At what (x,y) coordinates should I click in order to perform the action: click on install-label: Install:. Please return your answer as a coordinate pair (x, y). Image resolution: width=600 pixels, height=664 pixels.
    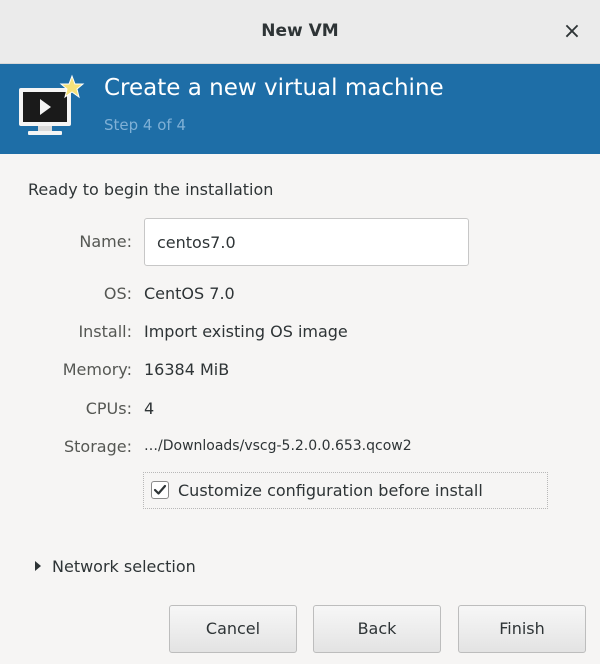
    Looking at the image, I should click on (105, 331).